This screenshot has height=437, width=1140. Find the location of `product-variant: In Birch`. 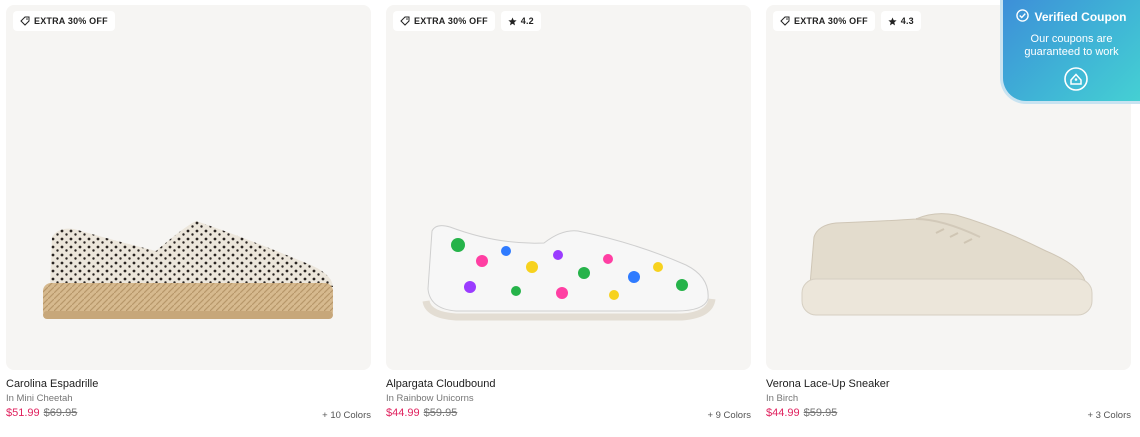

product-variant: In Birch is located at coordinates (782, 398).